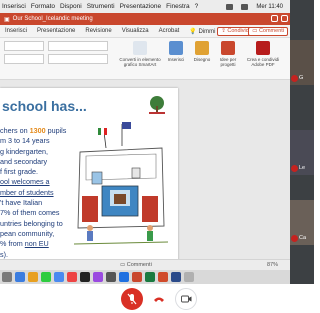 Image resolution: width=320 pixels, height=313 pixels. Describe the element at coordinates (177, 6) in the screenshot. I see `menu-item: Finestra` at that location.